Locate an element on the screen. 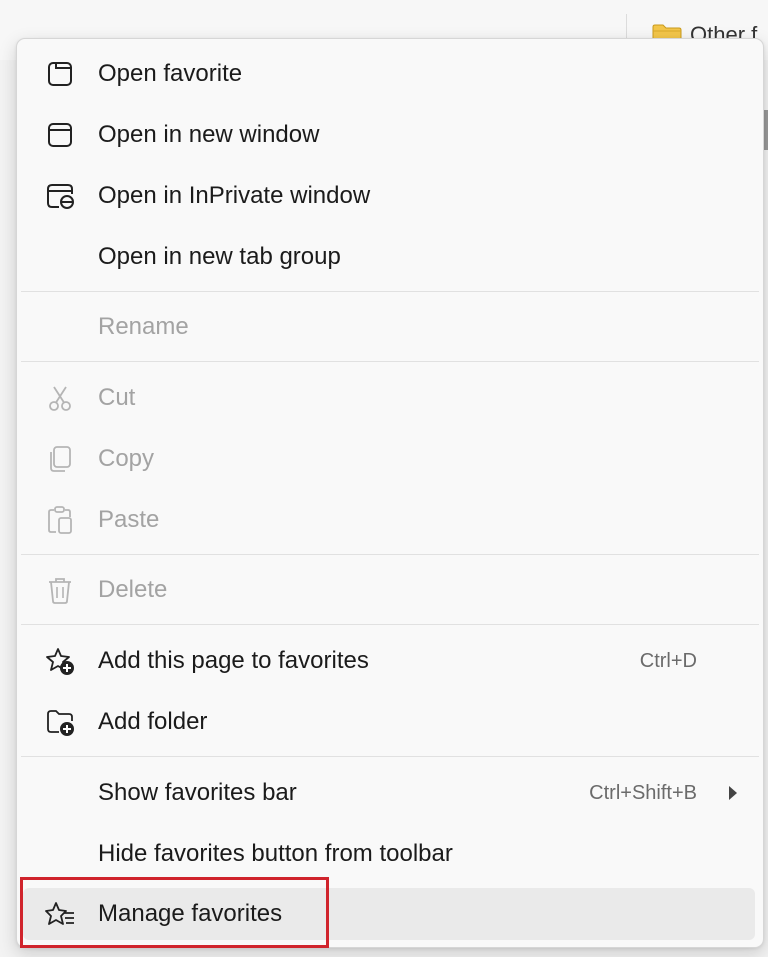 This screenshot has width=768, height=957. menu-item-label: Add this page to favorites is located at coordinates (233, 660).